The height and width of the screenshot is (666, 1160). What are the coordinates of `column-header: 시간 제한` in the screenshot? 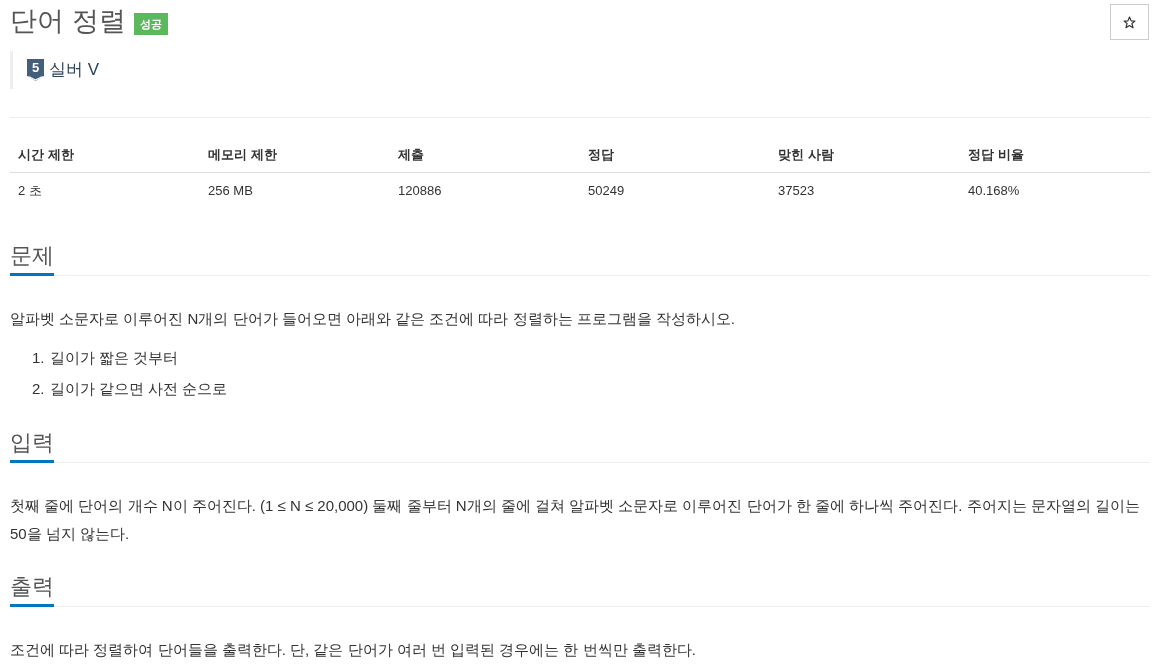 It's located at (105, 155).